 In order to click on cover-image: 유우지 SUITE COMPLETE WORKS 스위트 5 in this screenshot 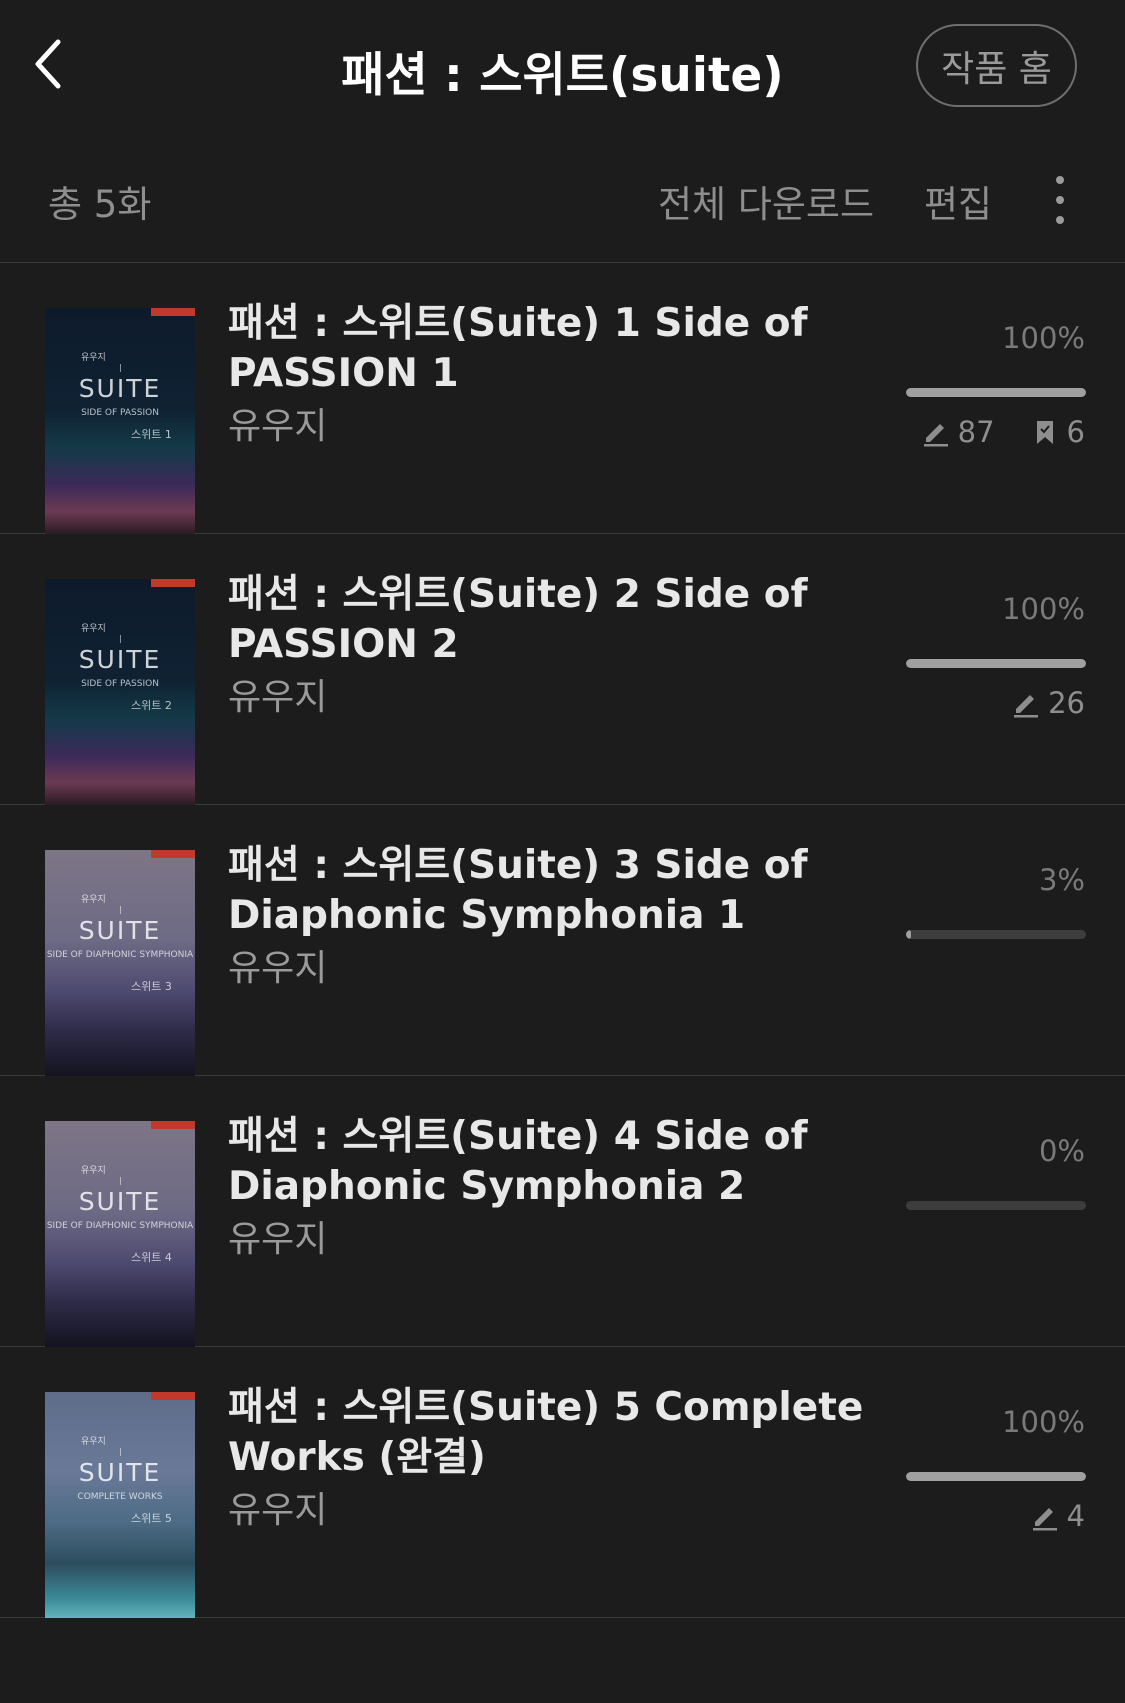, I will do `click(120, 1505)`.